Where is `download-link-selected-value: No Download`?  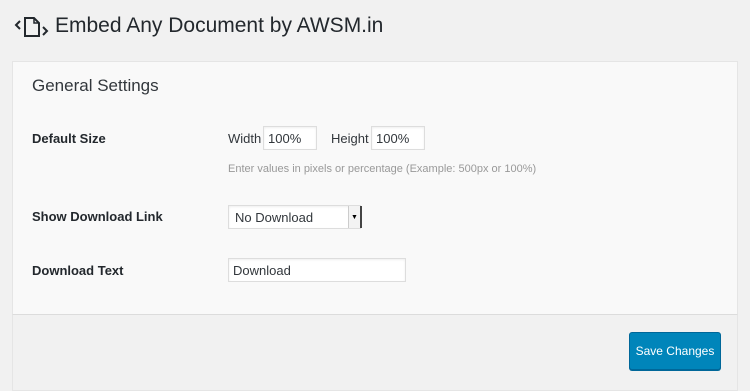
download-link-selected-value: No Download is located at coordinates (274, 217).